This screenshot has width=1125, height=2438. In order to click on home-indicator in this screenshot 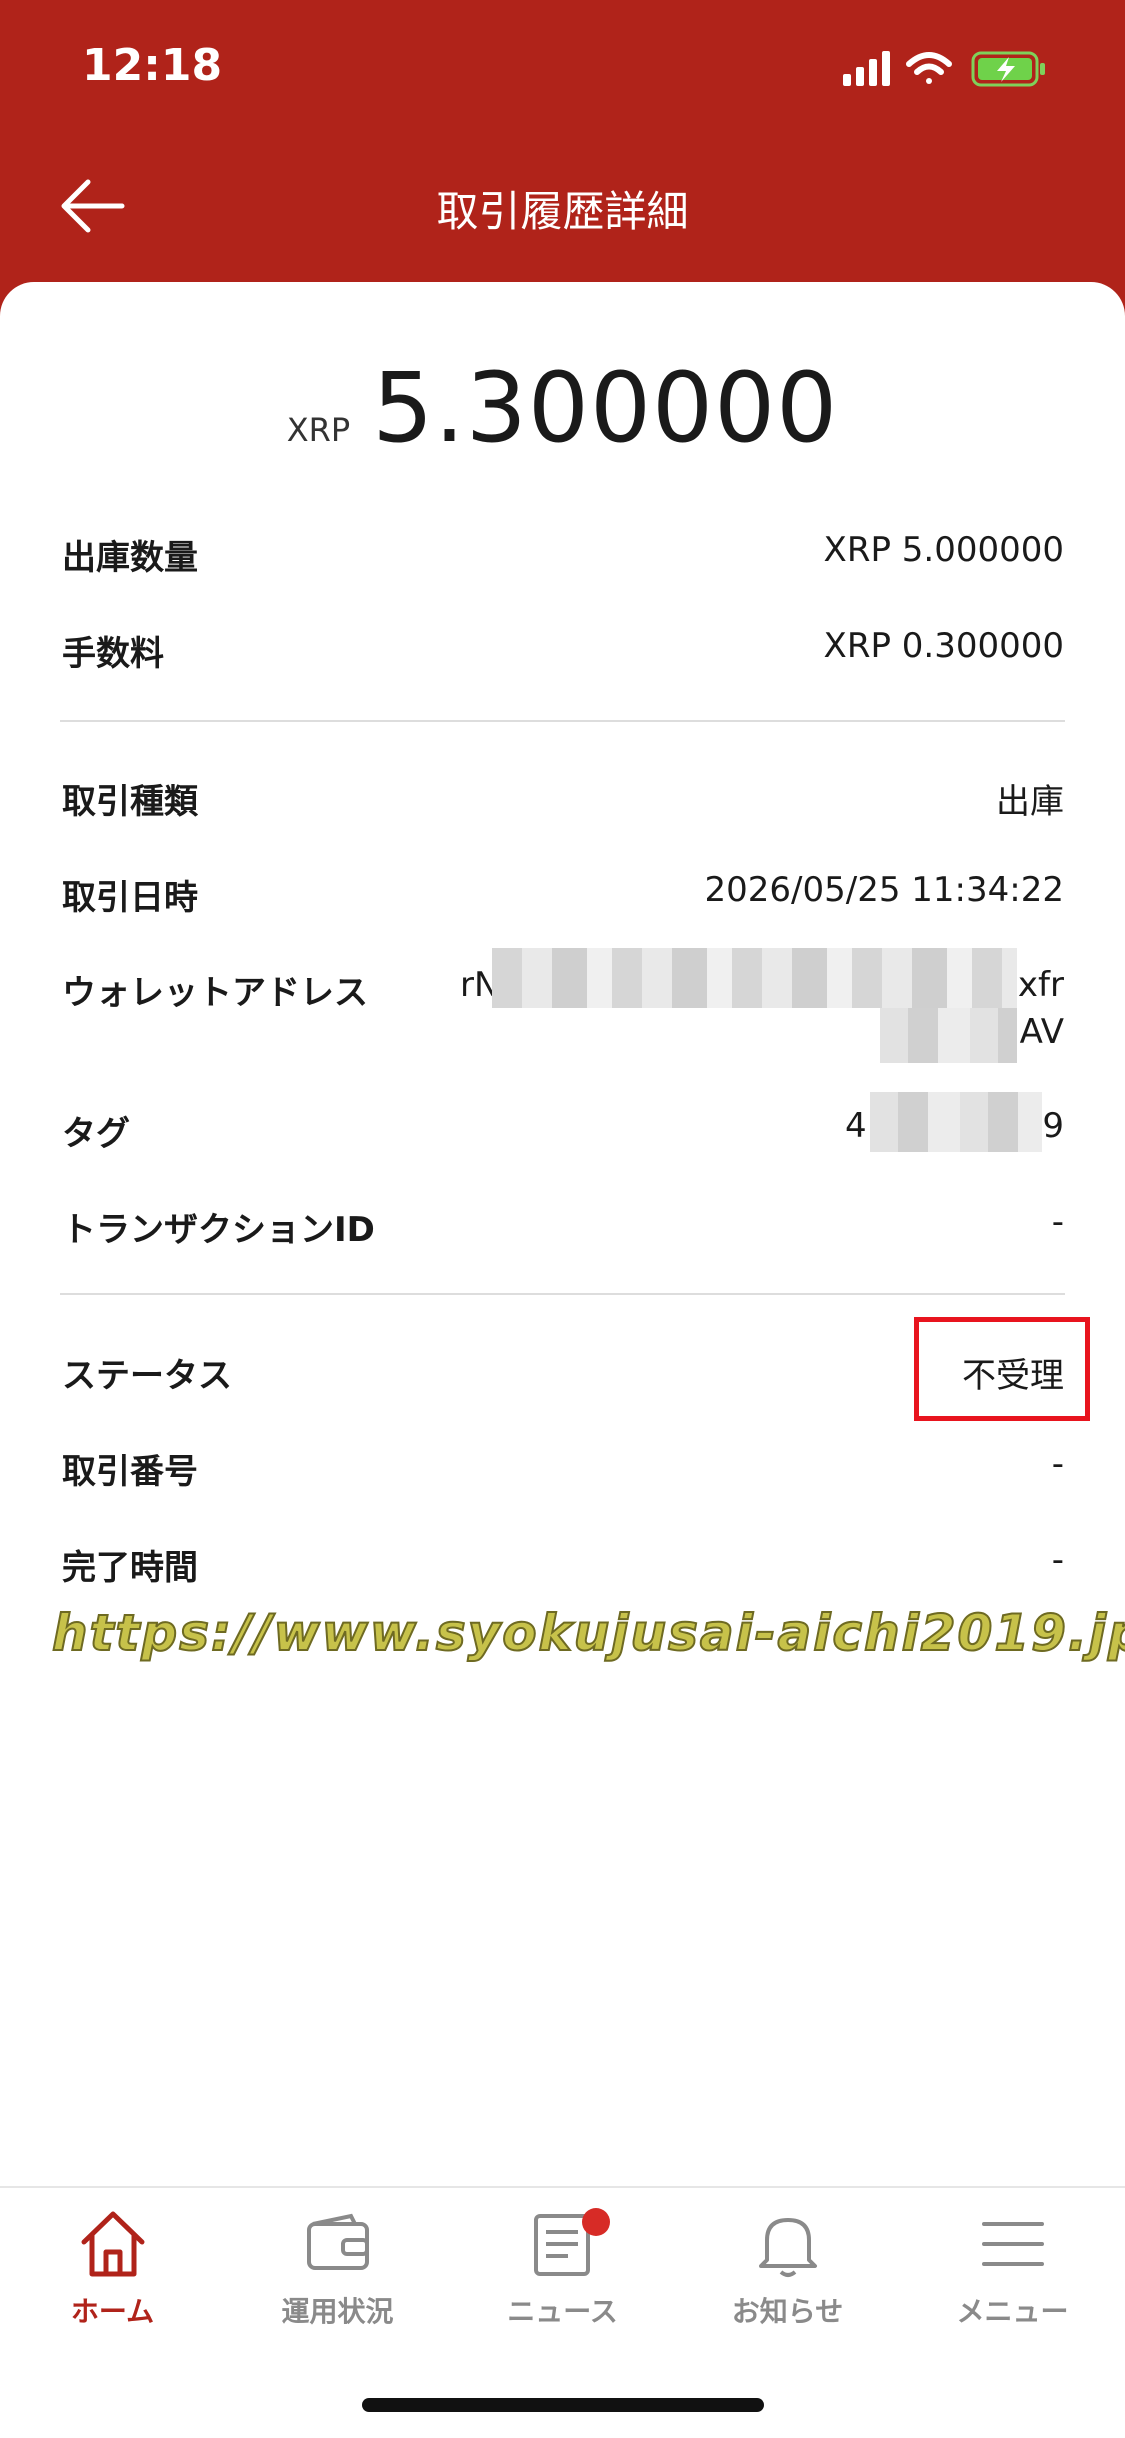, I will do `click(563, 2405)`.